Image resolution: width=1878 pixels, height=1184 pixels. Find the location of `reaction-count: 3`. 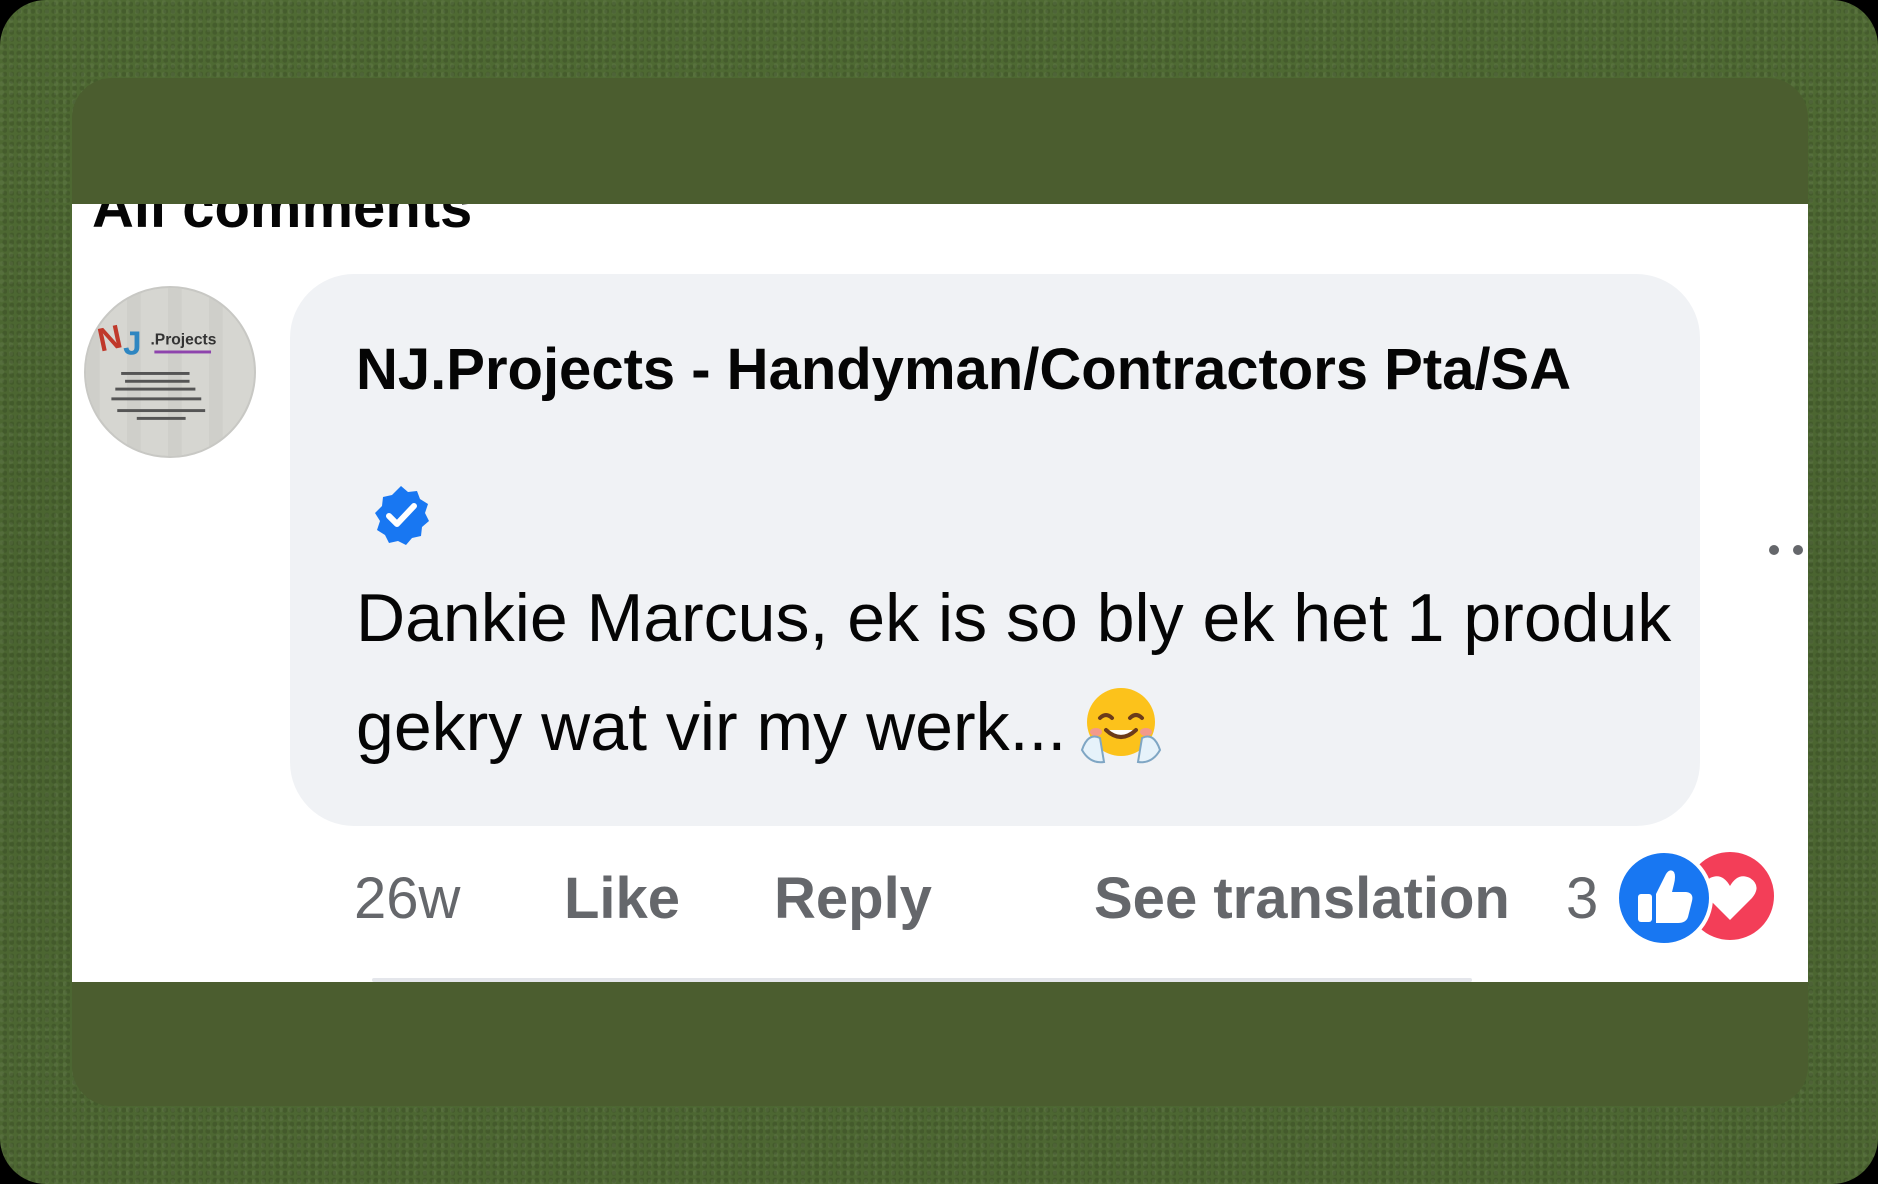

reaction-count: 3 is located at coordinates (1582, 898).